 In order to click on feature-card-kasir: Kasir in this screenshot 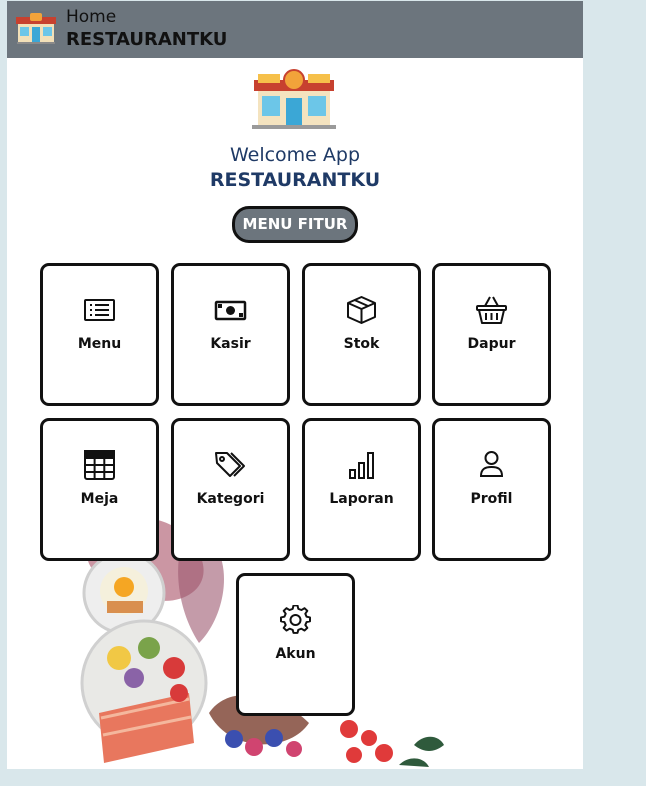, I will do `click(230, 334)`.